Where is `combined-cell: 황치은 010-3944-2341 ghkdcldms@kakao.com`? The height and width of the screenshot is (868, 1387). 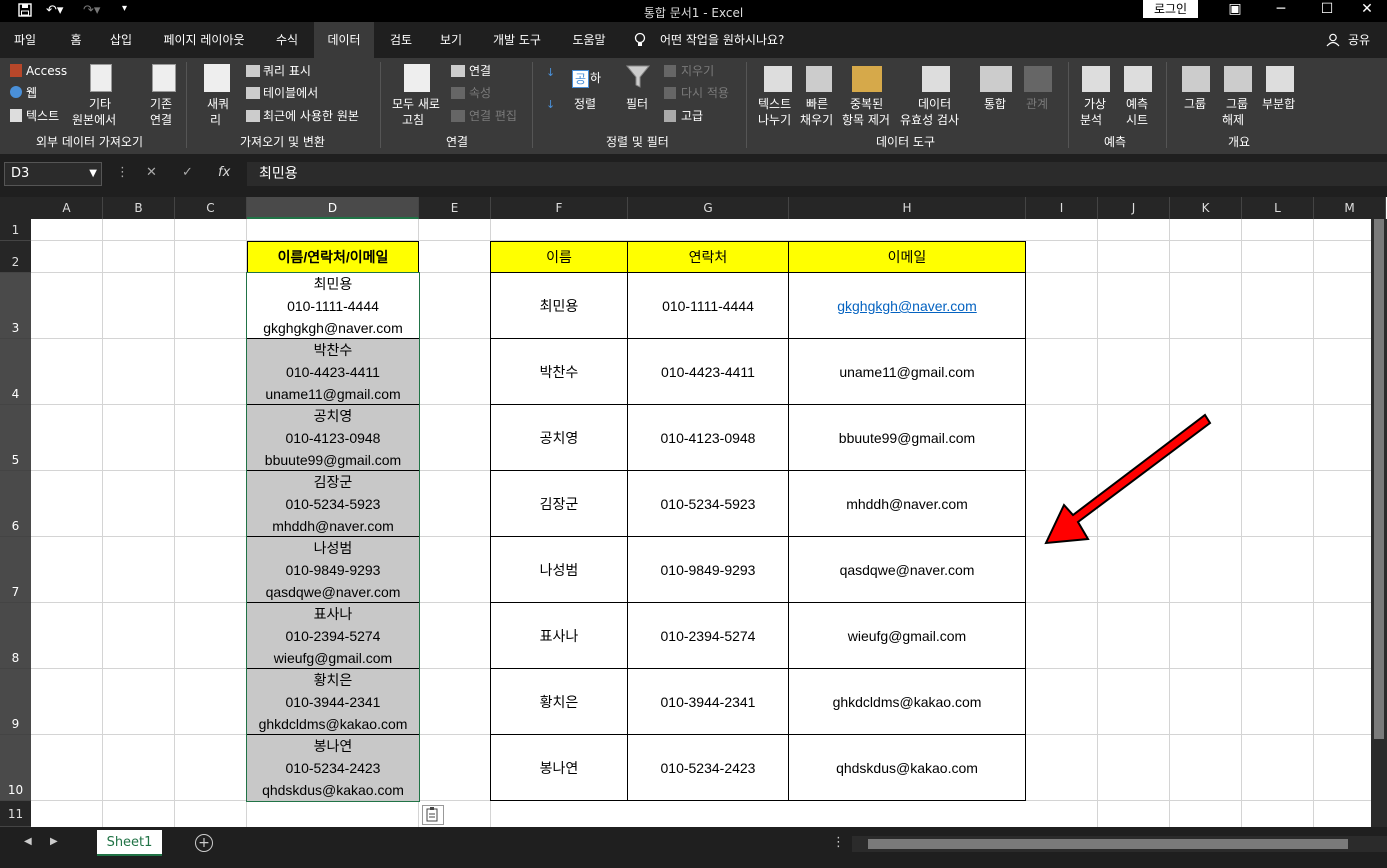
combined-cell: 황치은 010-3944-2341 ghkdcldms@kakao.com is located at coordinates (333, 702).